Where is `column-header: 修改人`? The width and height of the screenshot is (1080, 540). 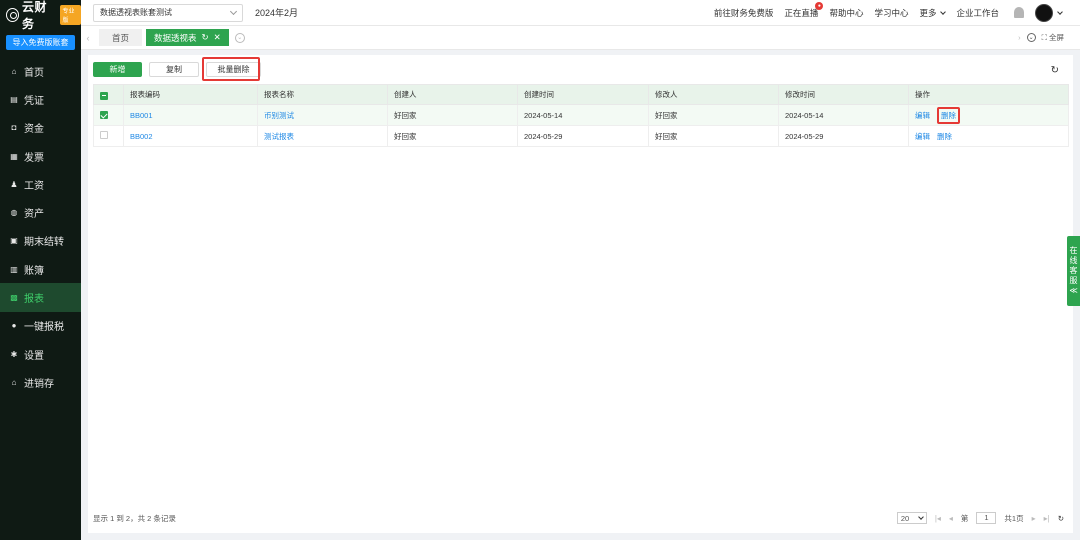
column-header: 修改人 is located at coordinates (713, 94).